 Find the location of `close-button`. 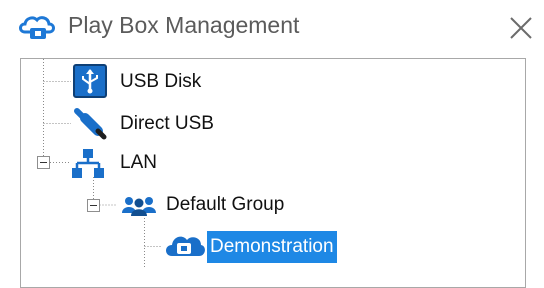

close-button is located at coordinates (521, 28).